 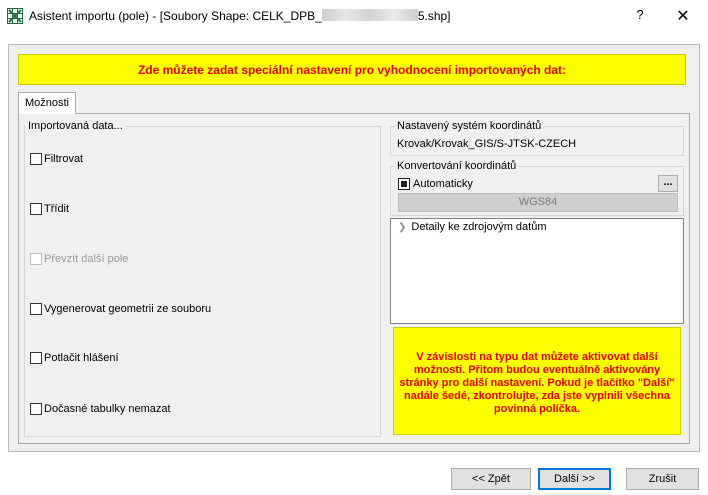 What do you see at coordinates (662, 479) in the screenshot?
I see `cancel-button: Zrušit` at bounding box center [662, 479].